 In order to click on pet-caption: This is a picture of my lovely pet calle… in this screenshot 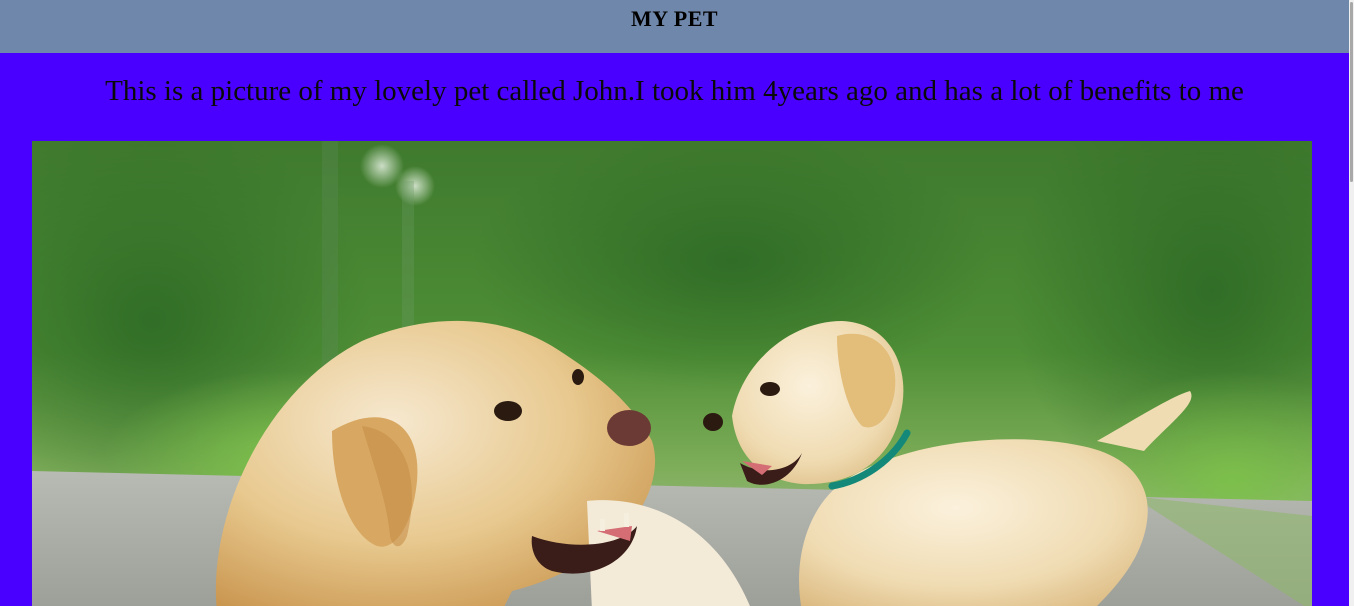, I will do `click(674, 91)`.